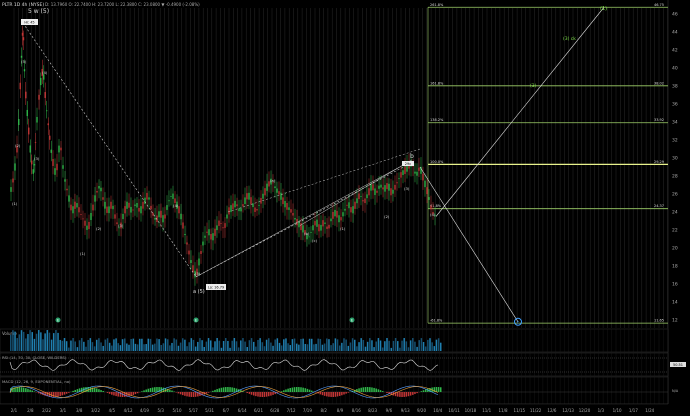  Describe the element at coordinates (30, 410) in the screenshot. I see `date-tick-label: 2/8` at that location.